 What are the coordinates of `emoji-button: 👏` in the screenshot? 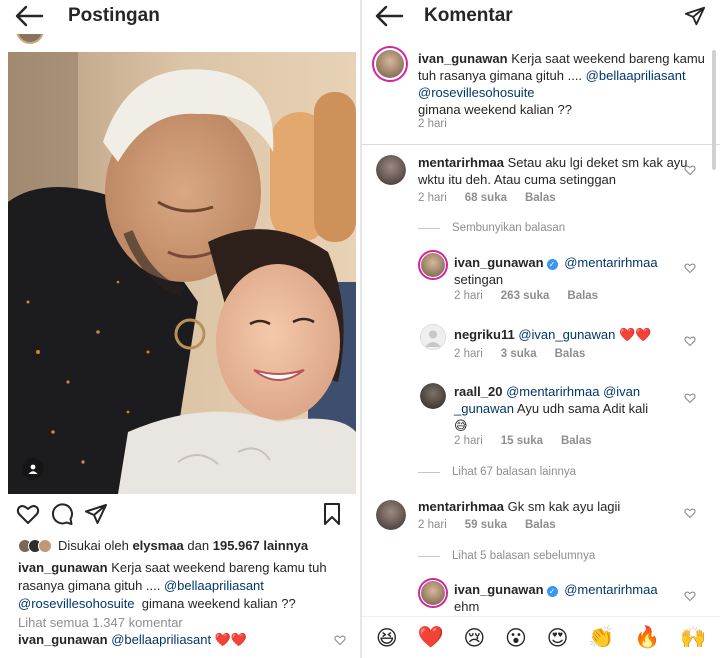 It's located at (601, 637).